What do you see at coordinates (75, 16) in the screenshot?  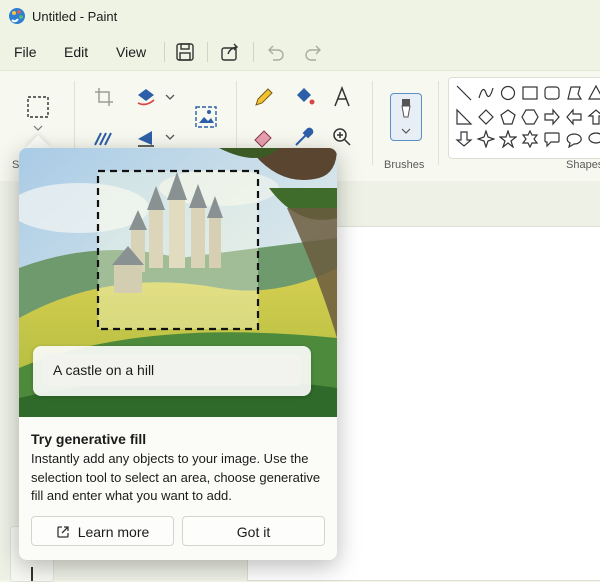 I see `window-title: Untitled - Paint` at bounding box center [75, 16].